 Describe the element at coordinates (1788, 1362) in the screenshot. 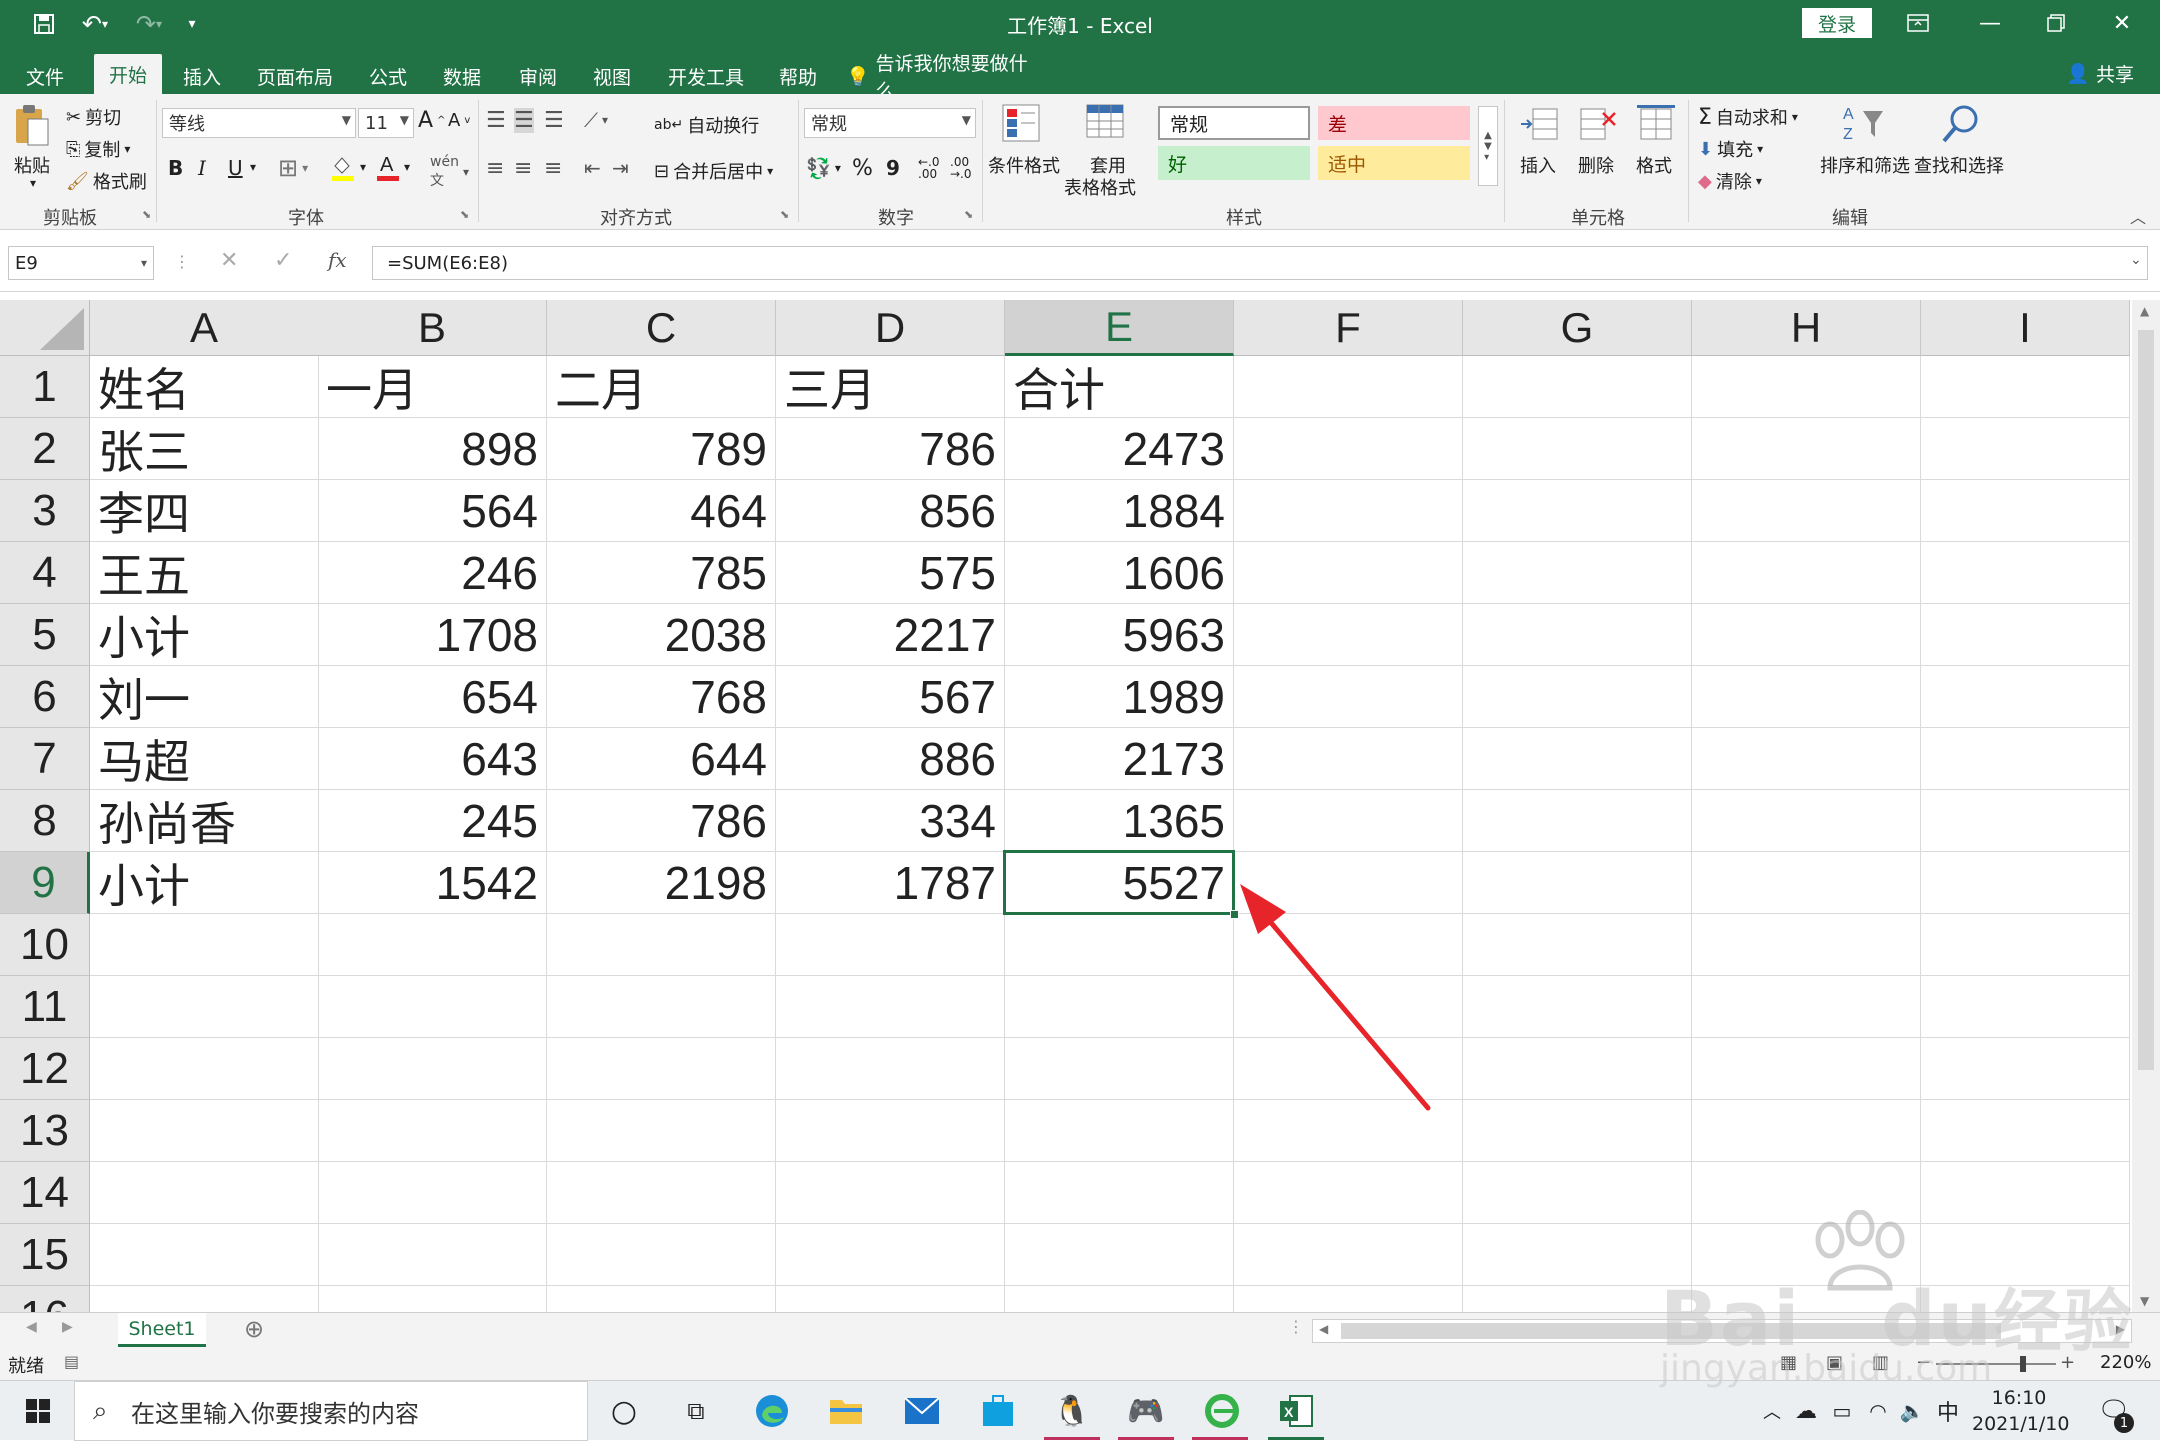

I see `normal-view-icon: ▦` at that location.